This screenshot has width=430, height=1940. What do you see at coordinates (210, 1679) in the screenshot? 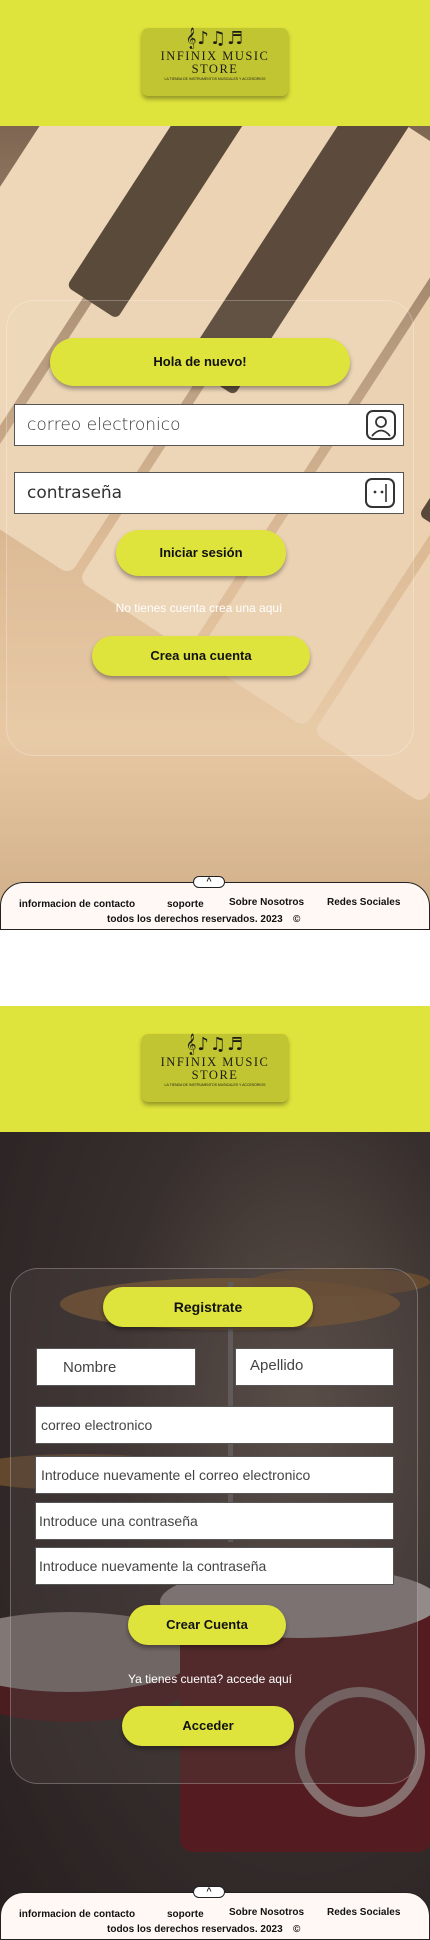
I see `have-account-text: Ya tienes cuenta? accede aquí` at bounding box center [210, 1679].